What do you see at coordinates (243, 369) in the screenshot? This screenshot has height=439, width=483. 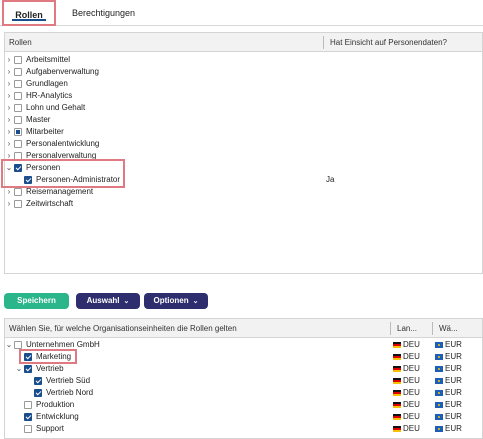 I see `org-row: ⌄ Vertrieb DEU EUR` at bounding box center [243, 369].